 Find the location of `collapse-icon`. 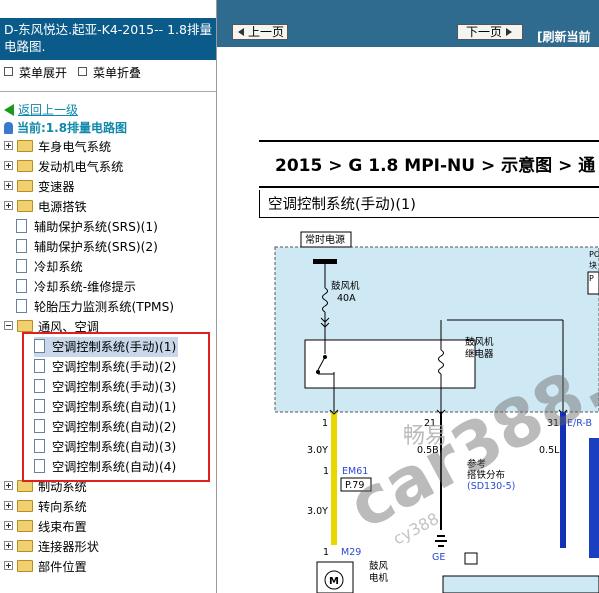

collapse-icon is located at coordinates (8, 325).